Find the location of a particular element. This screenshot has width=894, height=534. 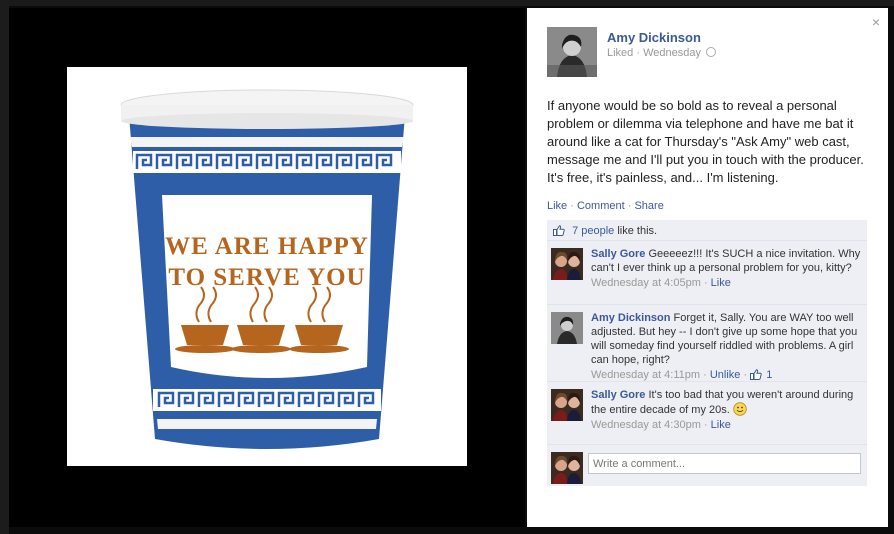

comment-input is located at coordinates (724, 463).